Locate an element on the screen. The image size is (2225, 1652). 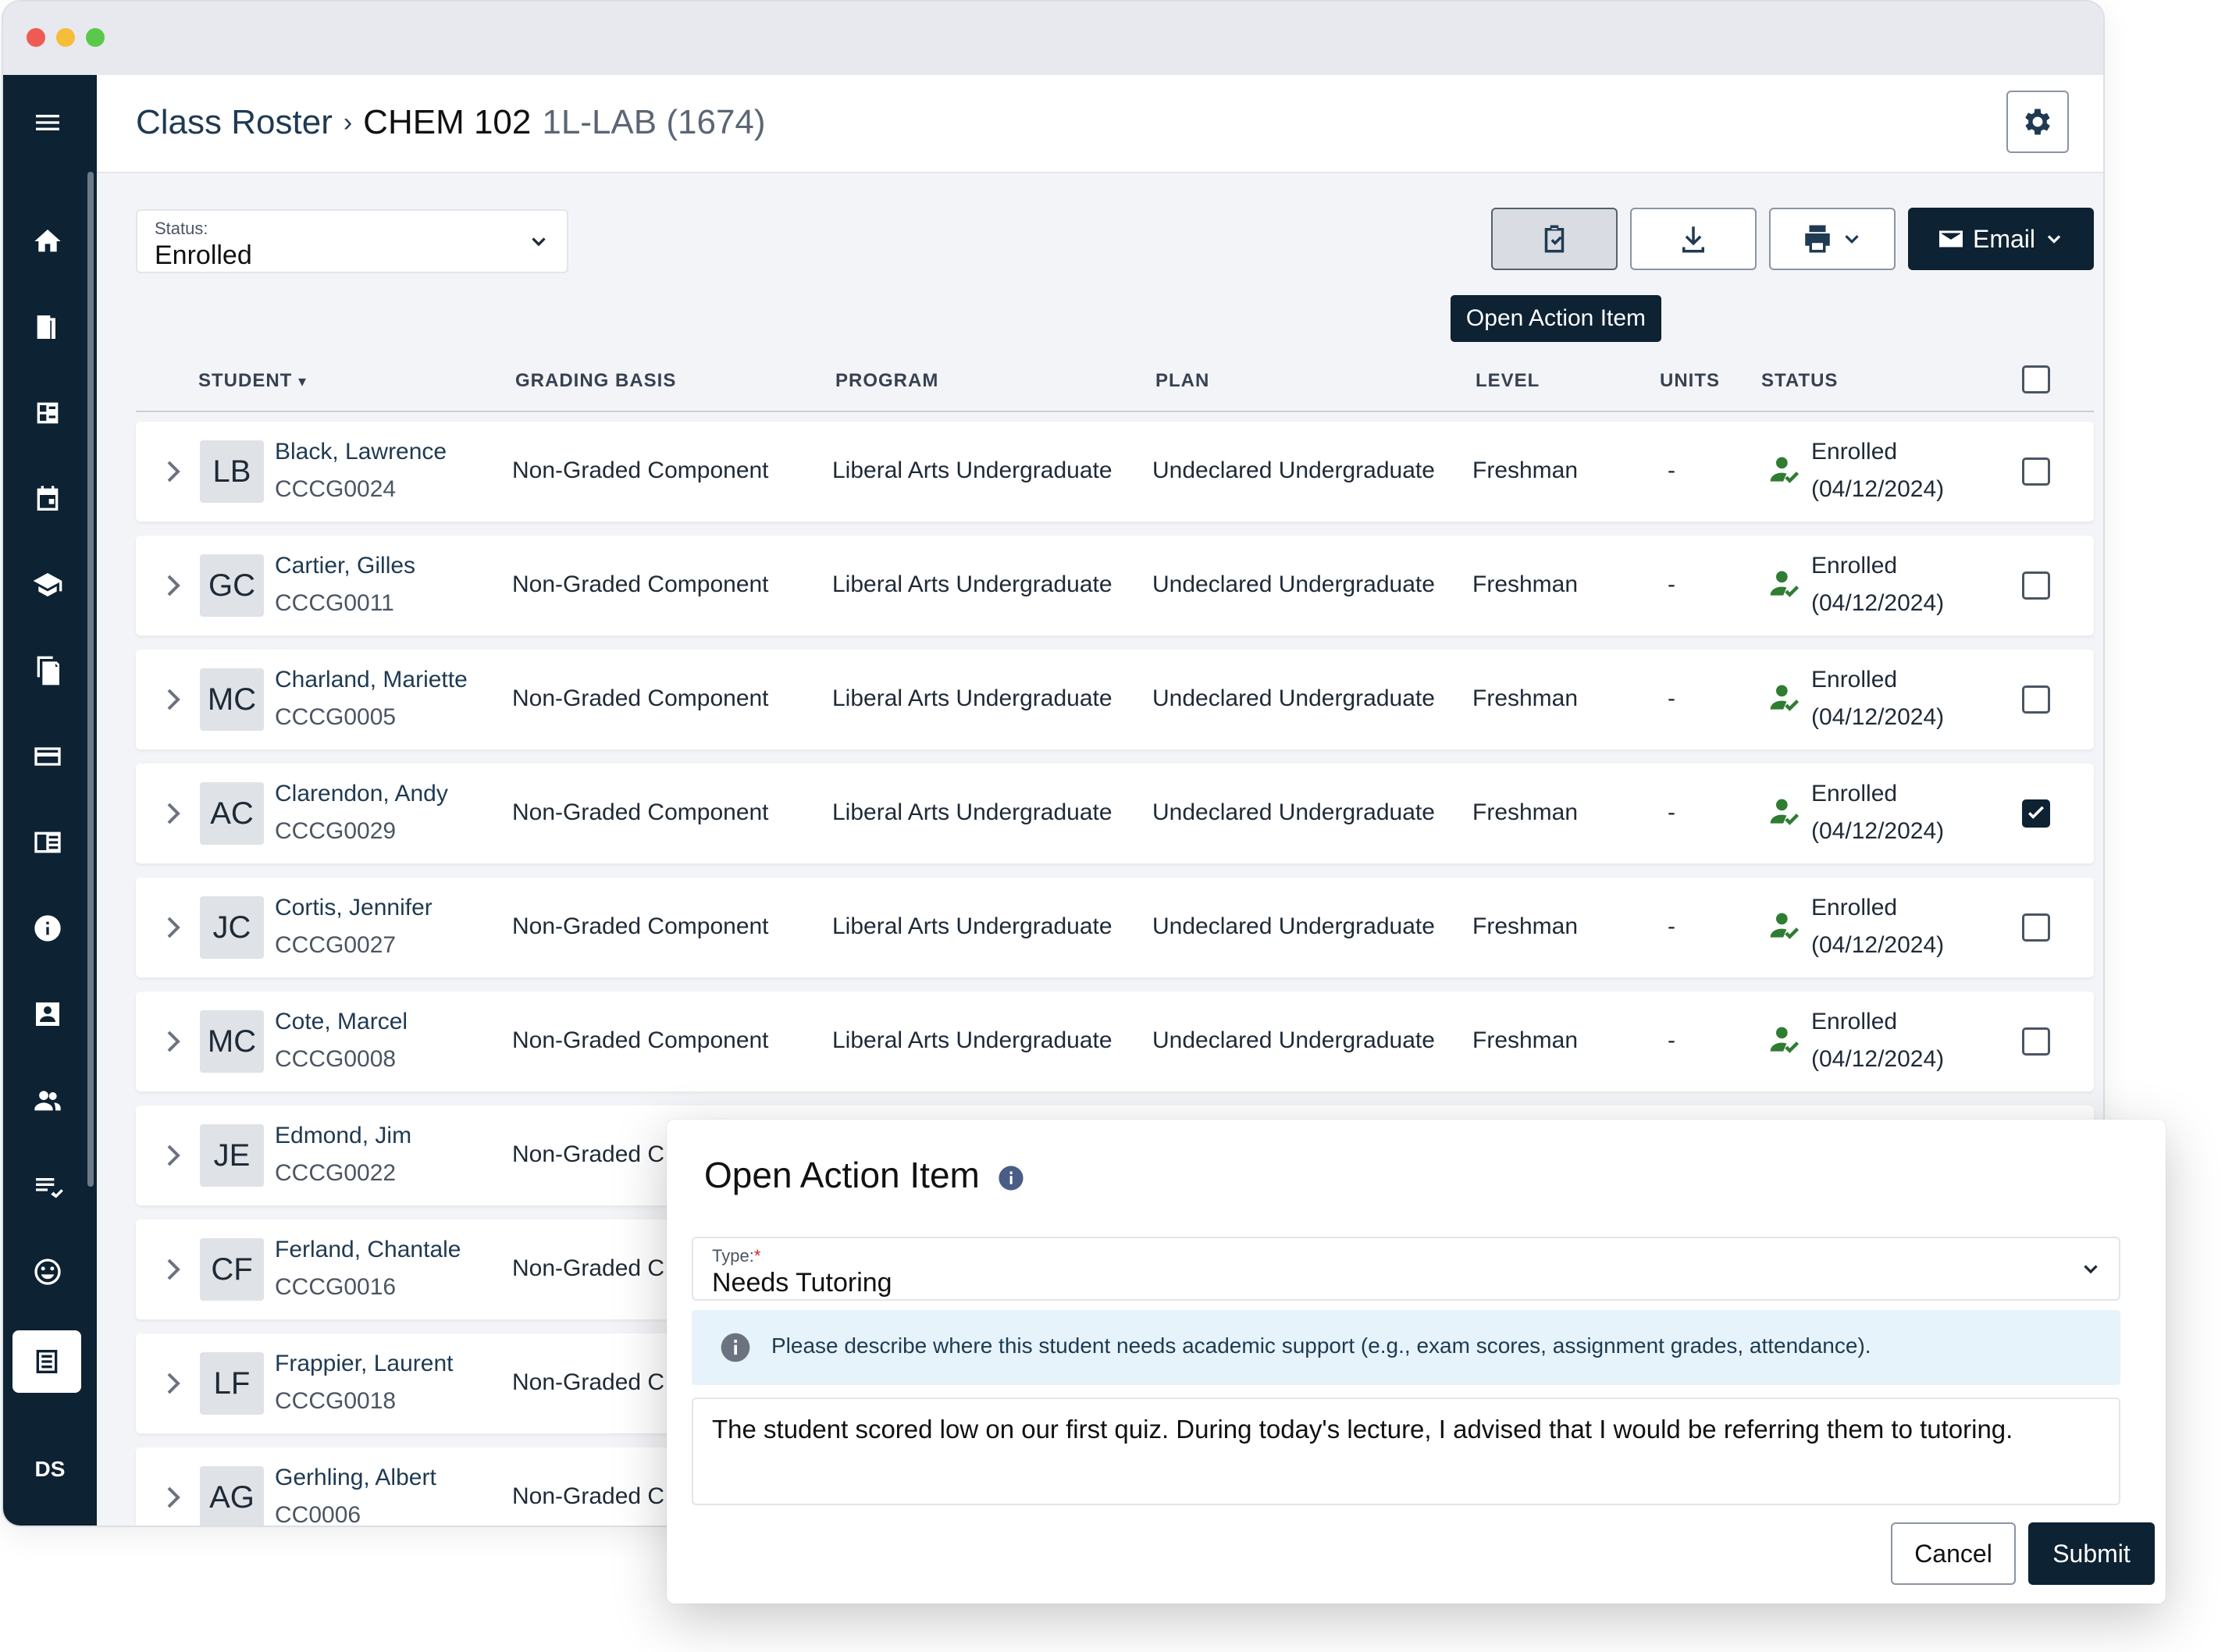
dialog-title: Open Action Item is located at coordinates (842, 1175).